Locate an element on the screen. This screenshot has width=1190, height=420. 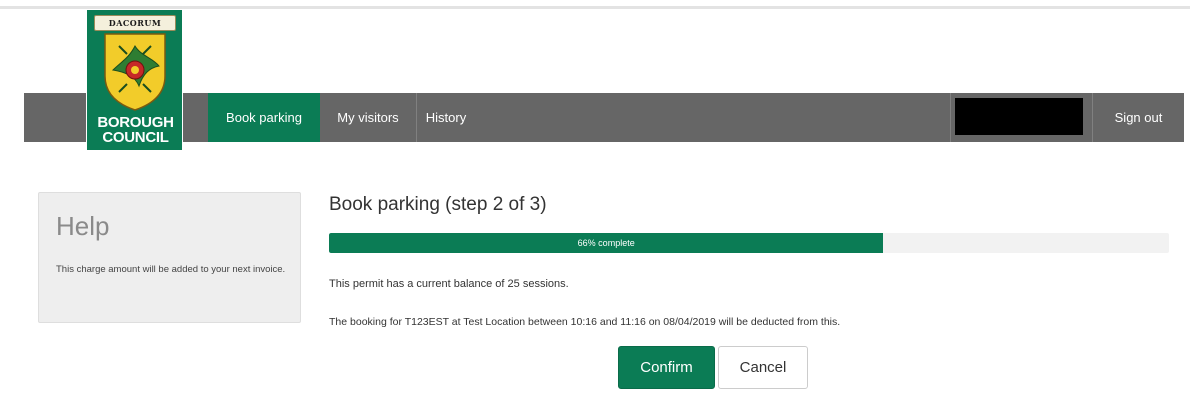
council-logo: DACORUM BOROUGH COUNCIL is located at coordinates (134, 80).